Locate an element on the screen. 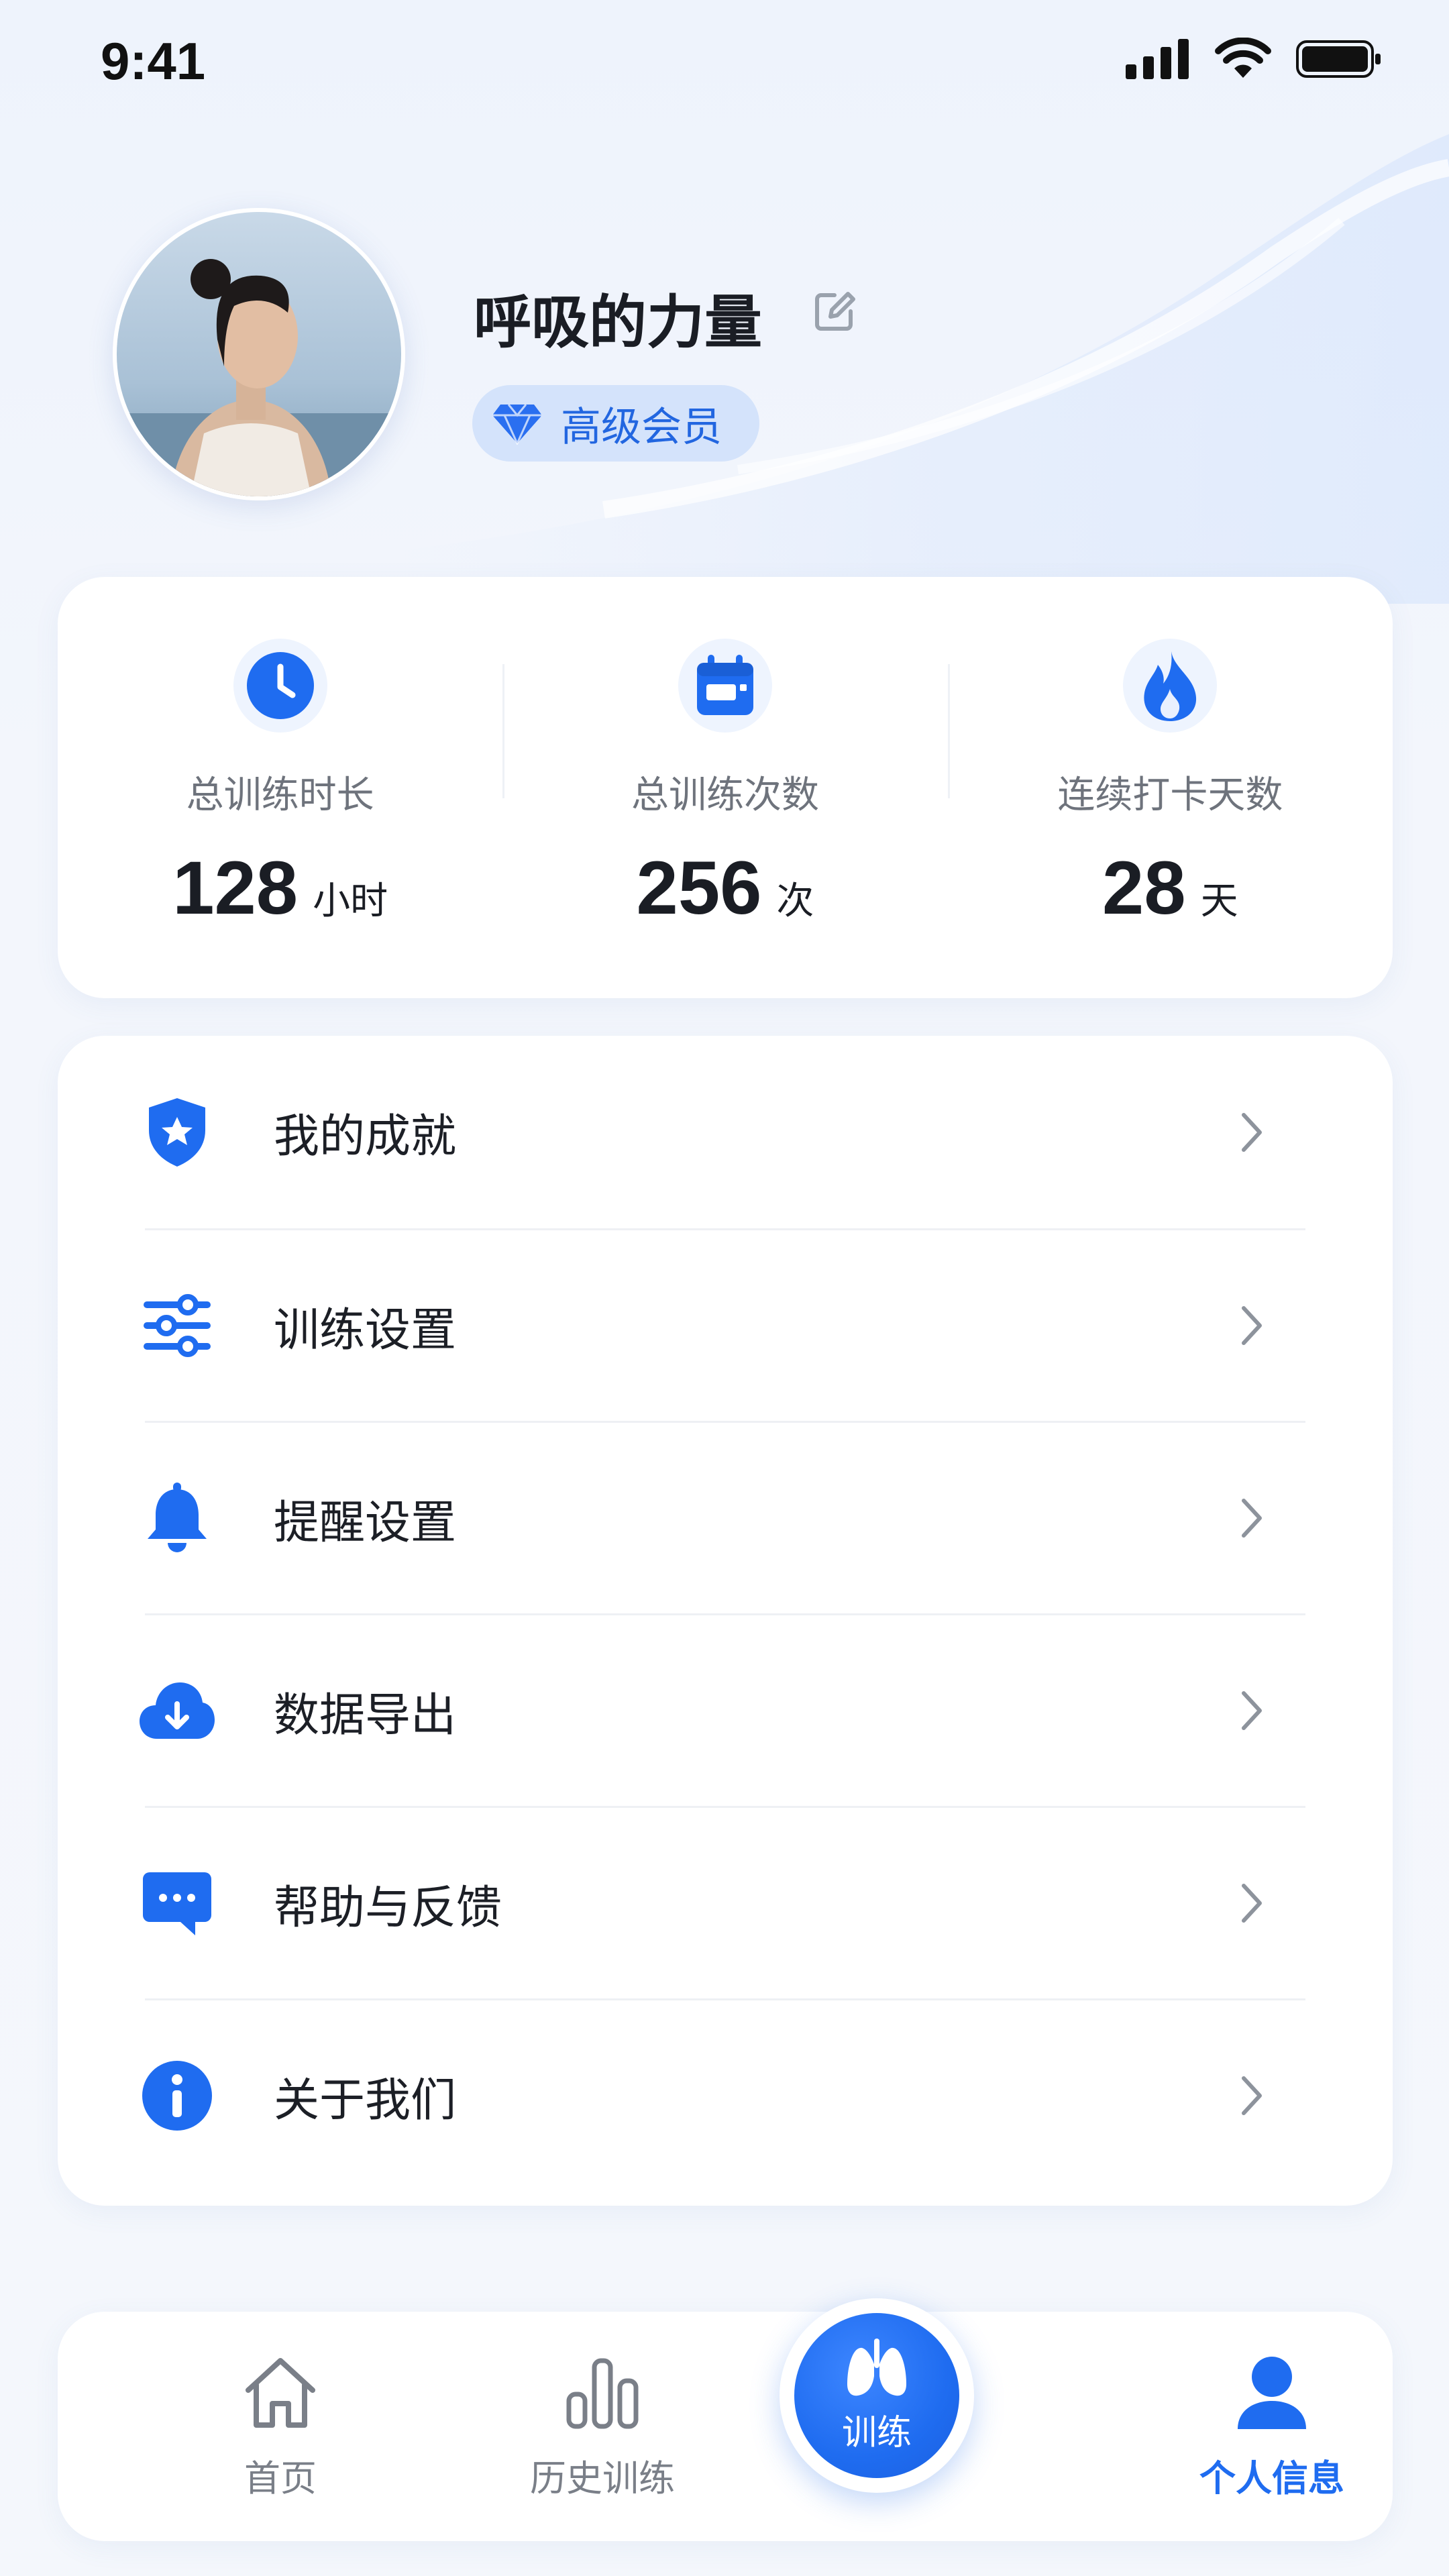 This screenshot has width=1449, height=2576. shield-star-icon is located at coordinates (177, 1132).